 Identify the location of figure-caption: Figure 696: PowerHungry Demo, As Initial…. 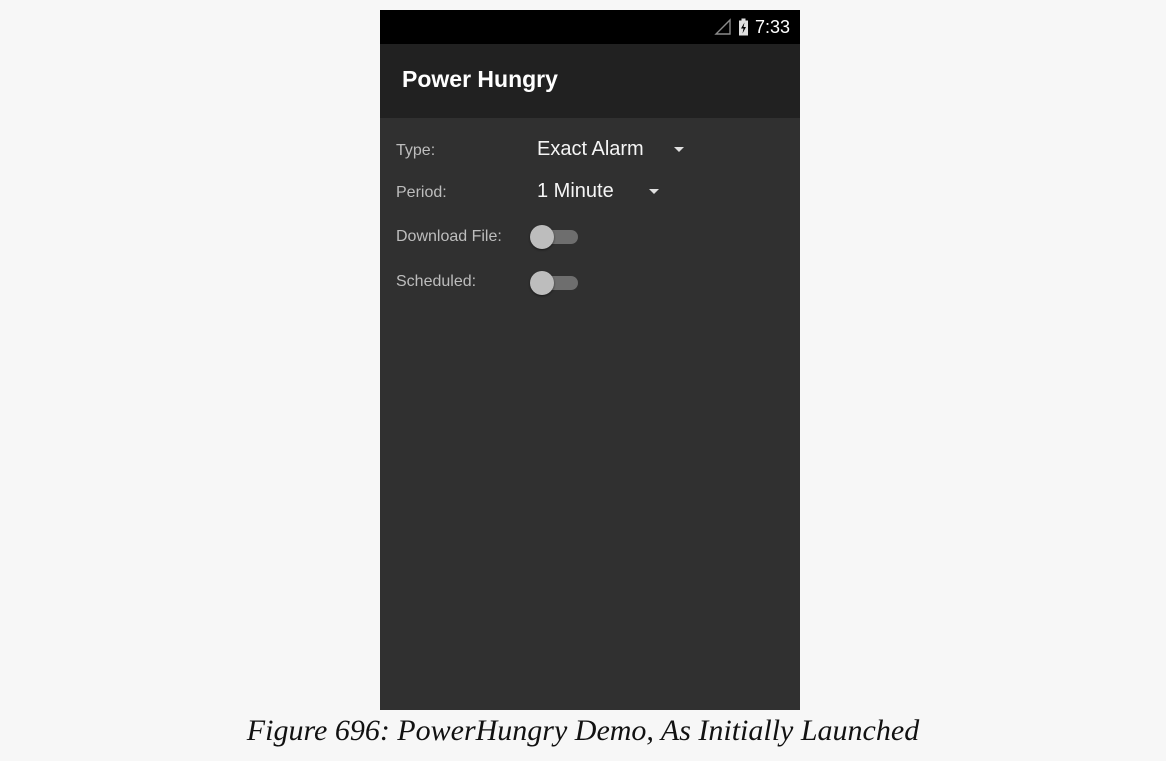
(583, 730).